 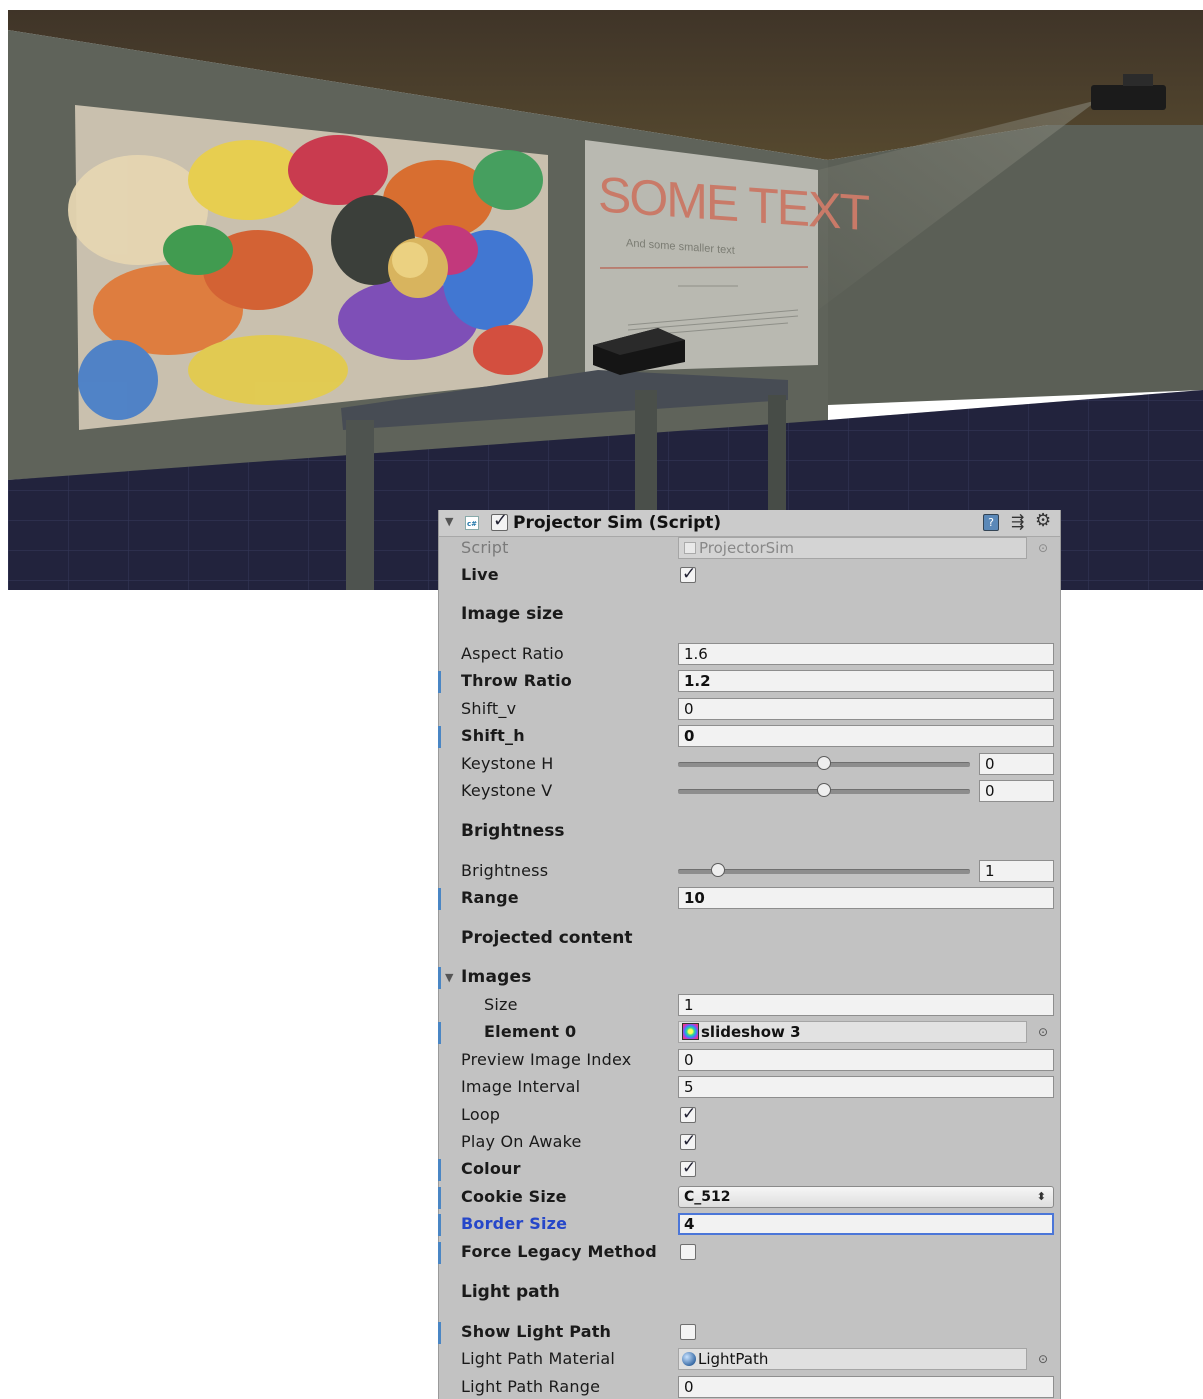 What do you see at coordinates (749, 523) in the screenshot?
I see `component-header: ▼ c# ✓ Projector Sim (Script) ? ⇶ ⚙` at bounding box center [749, 523].